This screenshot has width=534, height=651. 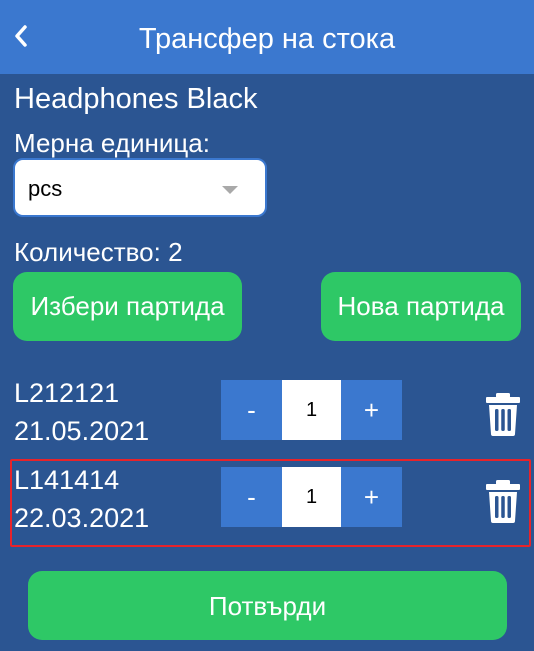 I want to click on product-name: Headphones Black, so click(x=136, y=99).